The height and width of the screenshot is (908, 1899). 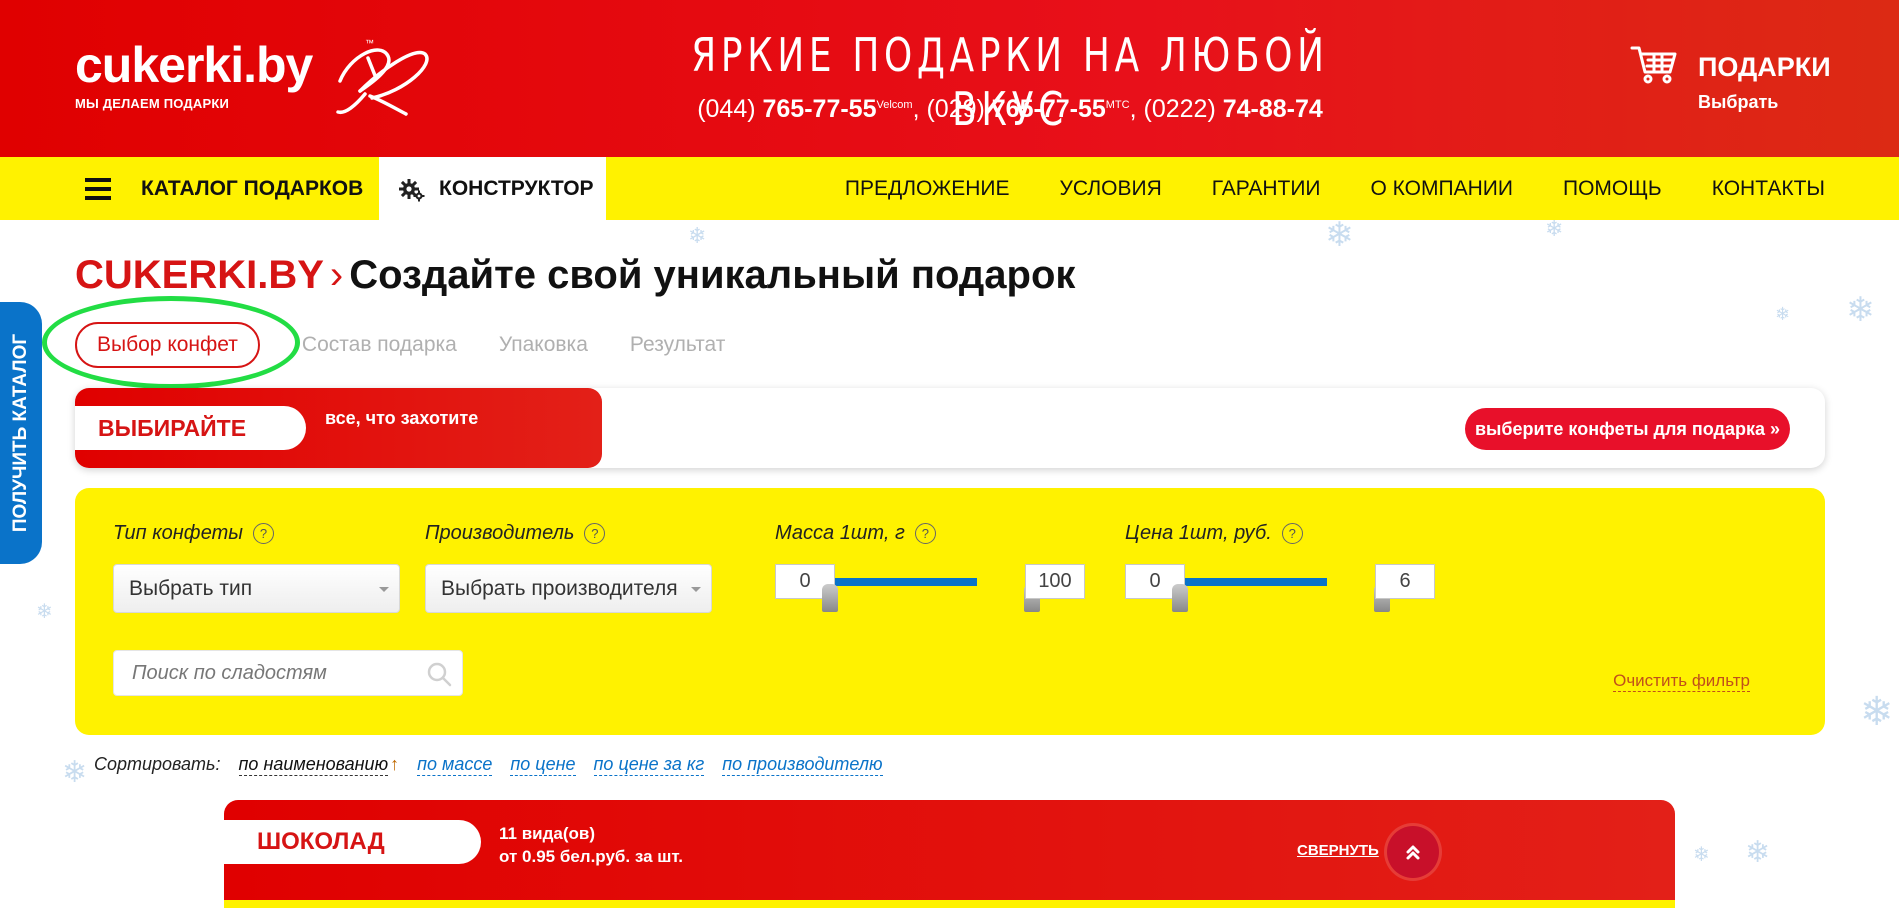 What do you see at coordinates (191, 588) in the screenshot?
I see `candy-type-value: Выбрать тип` at bounding box center [191, 588].